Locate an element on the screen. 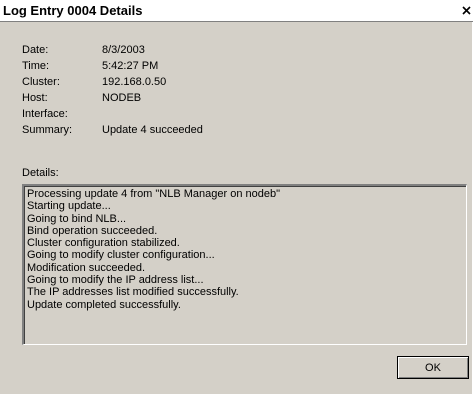 Image resolution: width=473 pixels, height=394 pixels. cluster-value: 192.168.0.50 is located at coordinates (134, 82).